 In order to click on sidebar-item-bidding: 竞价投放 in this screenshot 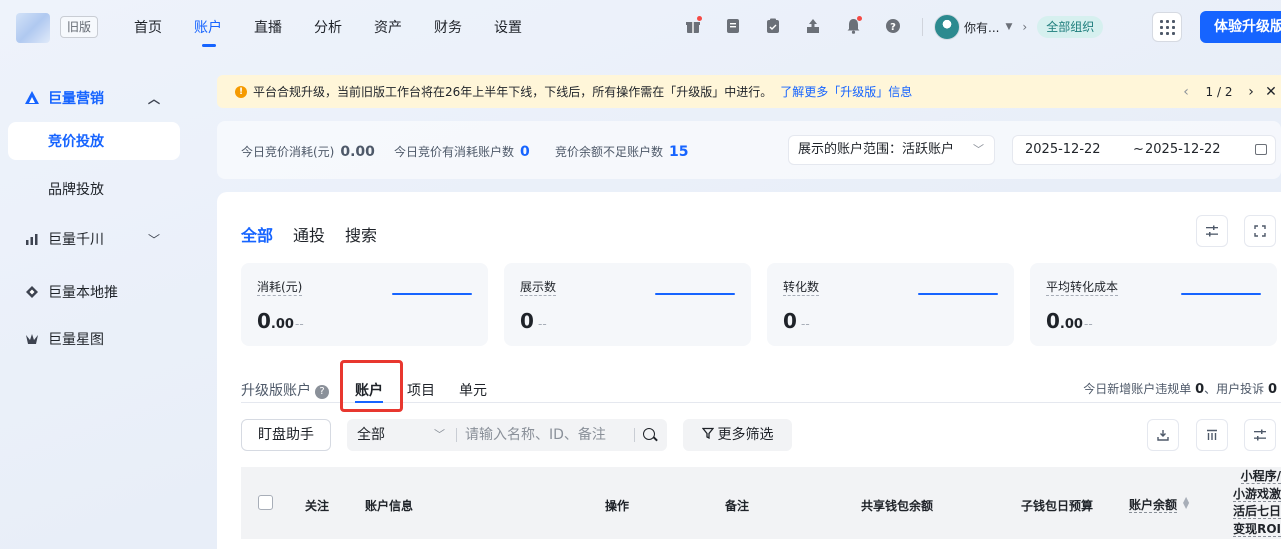, I will do `click(94, 141)`.